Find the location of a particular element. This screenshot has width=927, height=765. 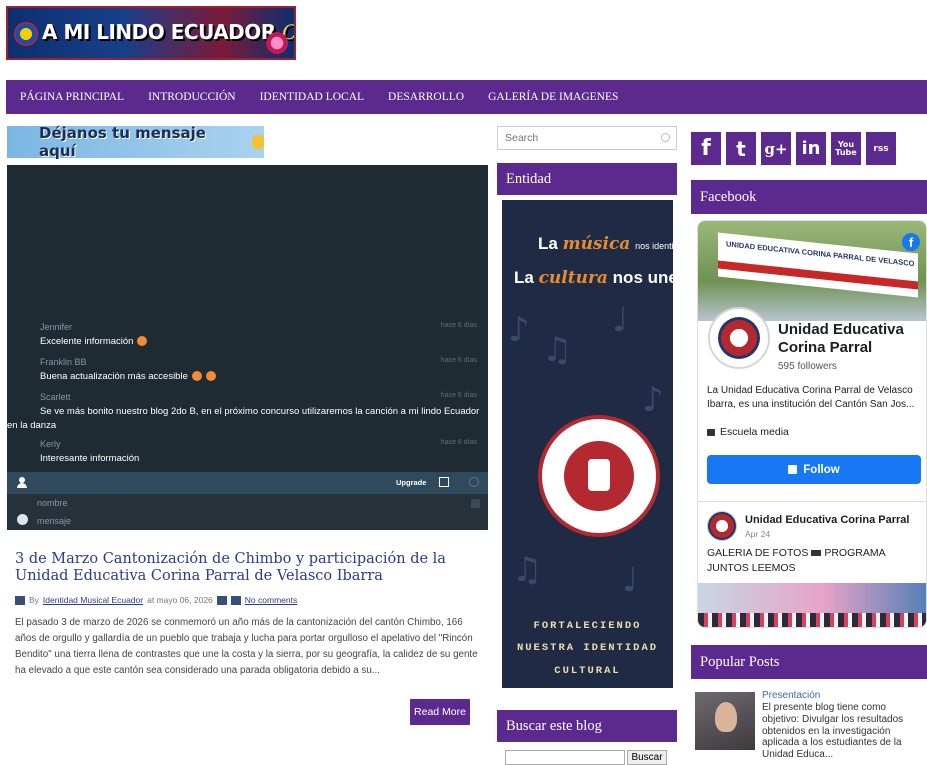

camera-icon is located at coordinates (816, 553).